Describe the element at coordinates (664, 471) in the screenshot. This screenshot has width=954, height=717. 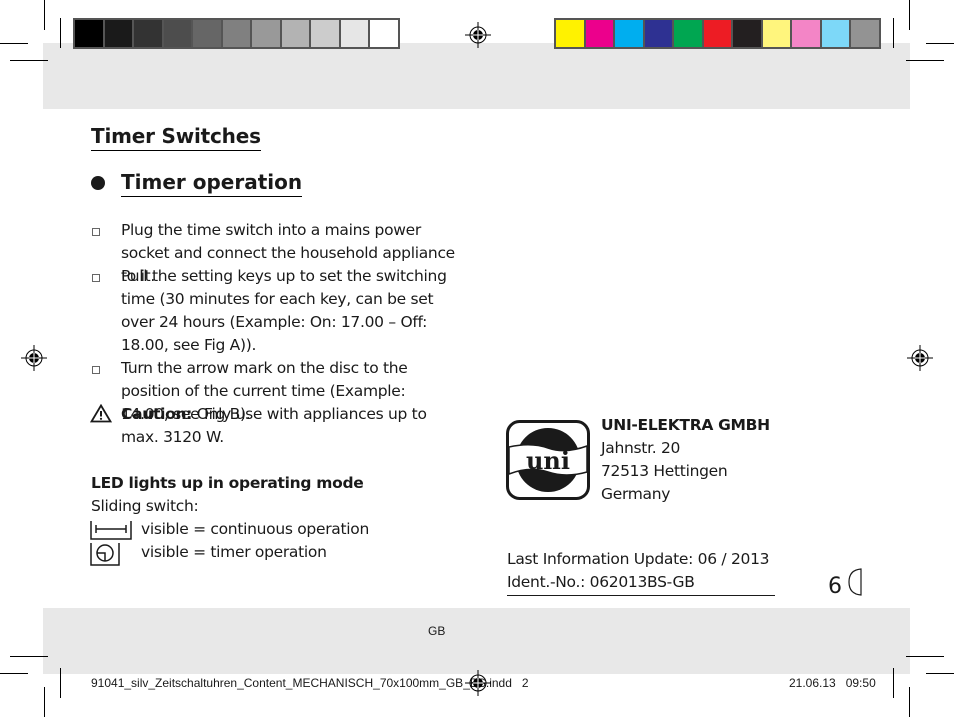
I see `company-city: 72513 Hettingen` at that location.